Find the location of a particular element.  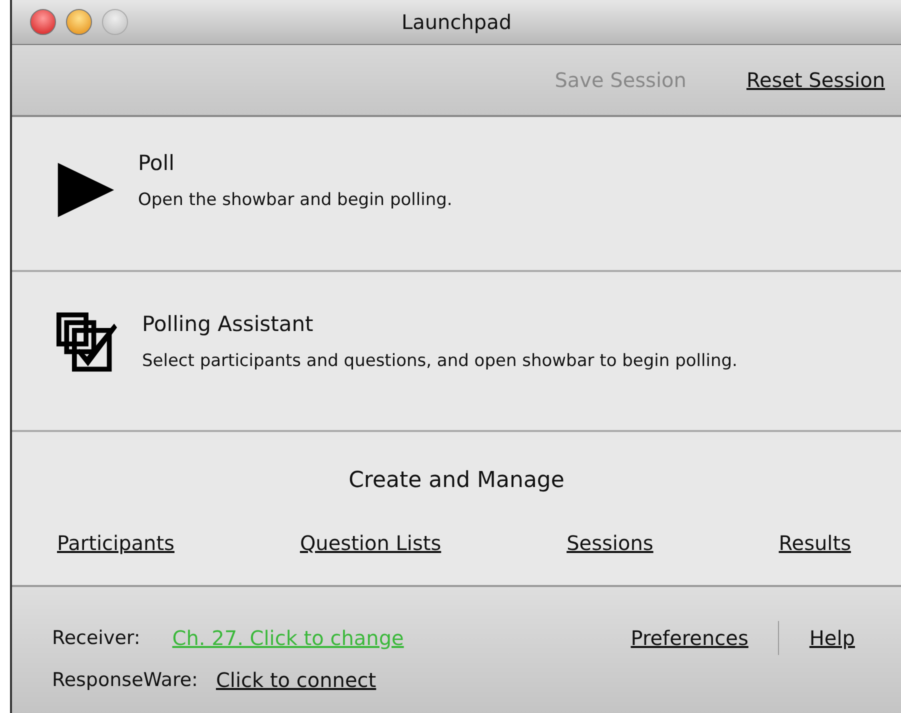

action-description: Open the showbar and begin polling. is located at coordinates (296, 200).